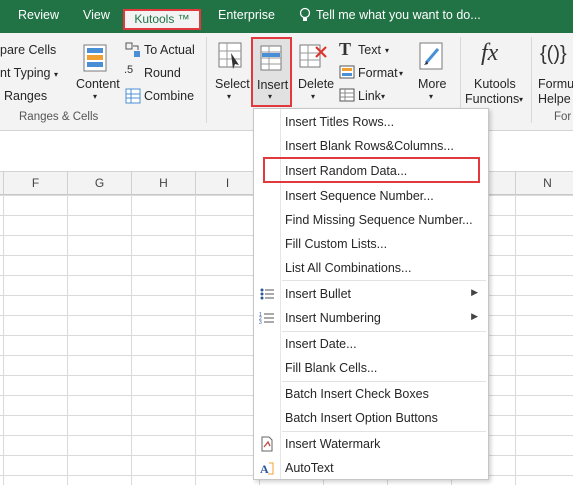 The width and height of the screenshot is (573, 485). What do you see at coordinates (371, 170) in the screenshot?
I see `highlight-box` at bounding box center [371, 170].